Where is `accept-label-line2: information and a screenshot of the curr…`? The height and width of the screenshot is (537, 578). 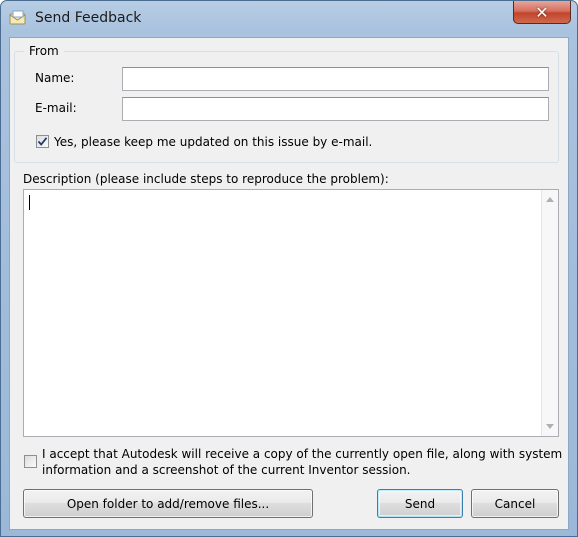 accept-label-line2: information and a screenshot of the curr… is located at coordinates (226, 470).